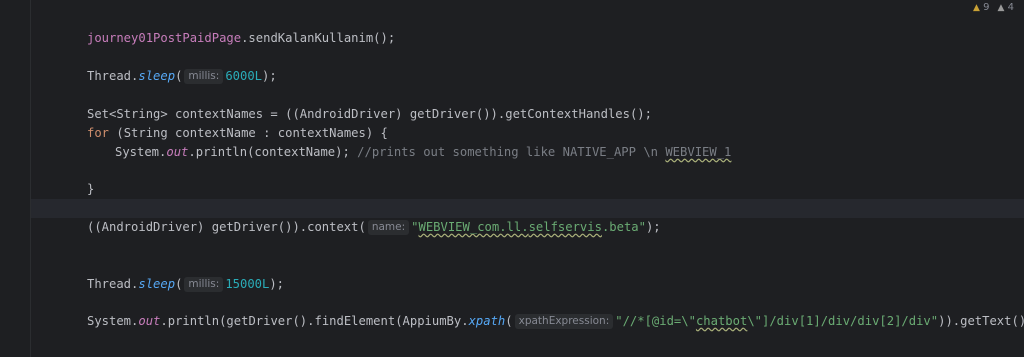 This screenshot has height=357, width=1024. Describe the element at coordinates (273, 152) in the screenshot. I see `method-call: .println(contextName);` at that location.